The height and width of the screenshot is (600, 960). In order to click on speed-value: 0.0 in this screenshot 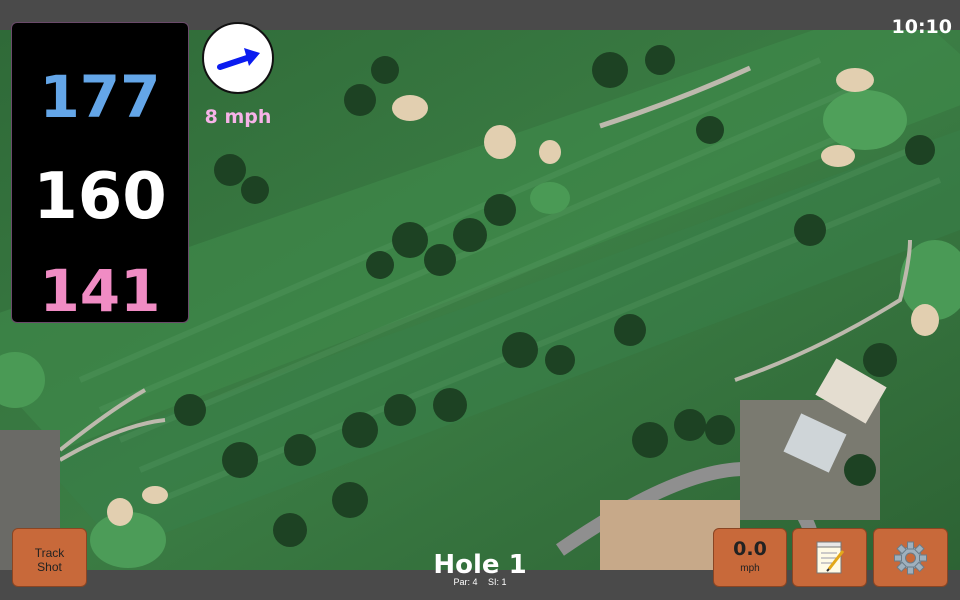, I will do `click(750, 549)`.